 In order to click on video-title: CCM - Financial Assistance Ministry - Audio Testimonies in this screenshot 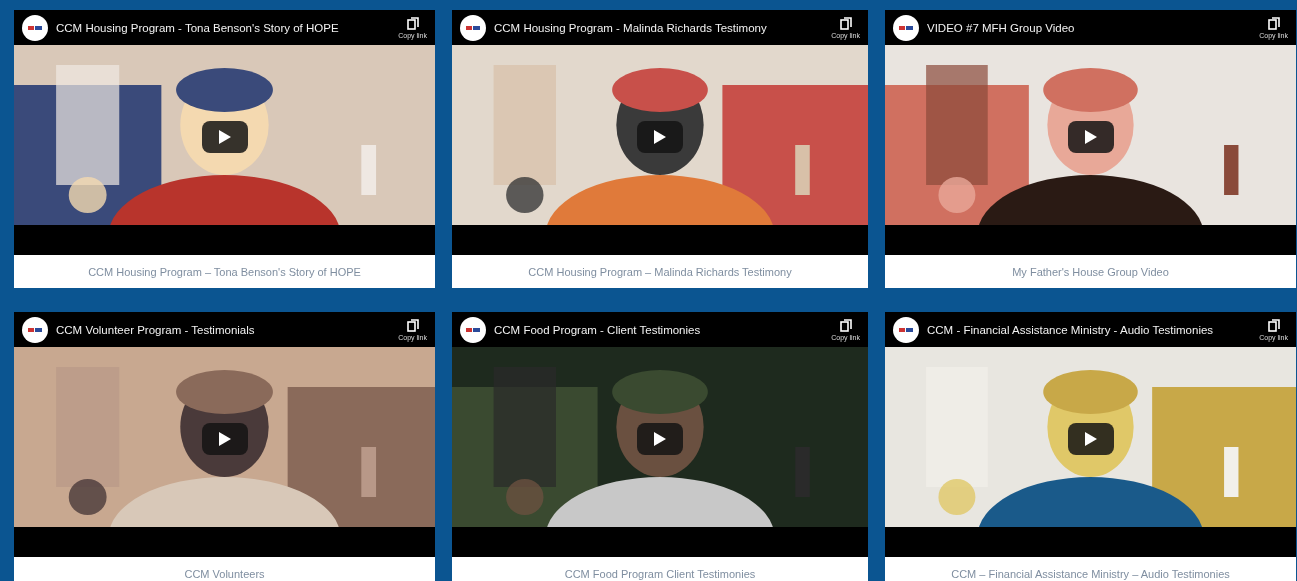, I will do `click(1089, 329)`.